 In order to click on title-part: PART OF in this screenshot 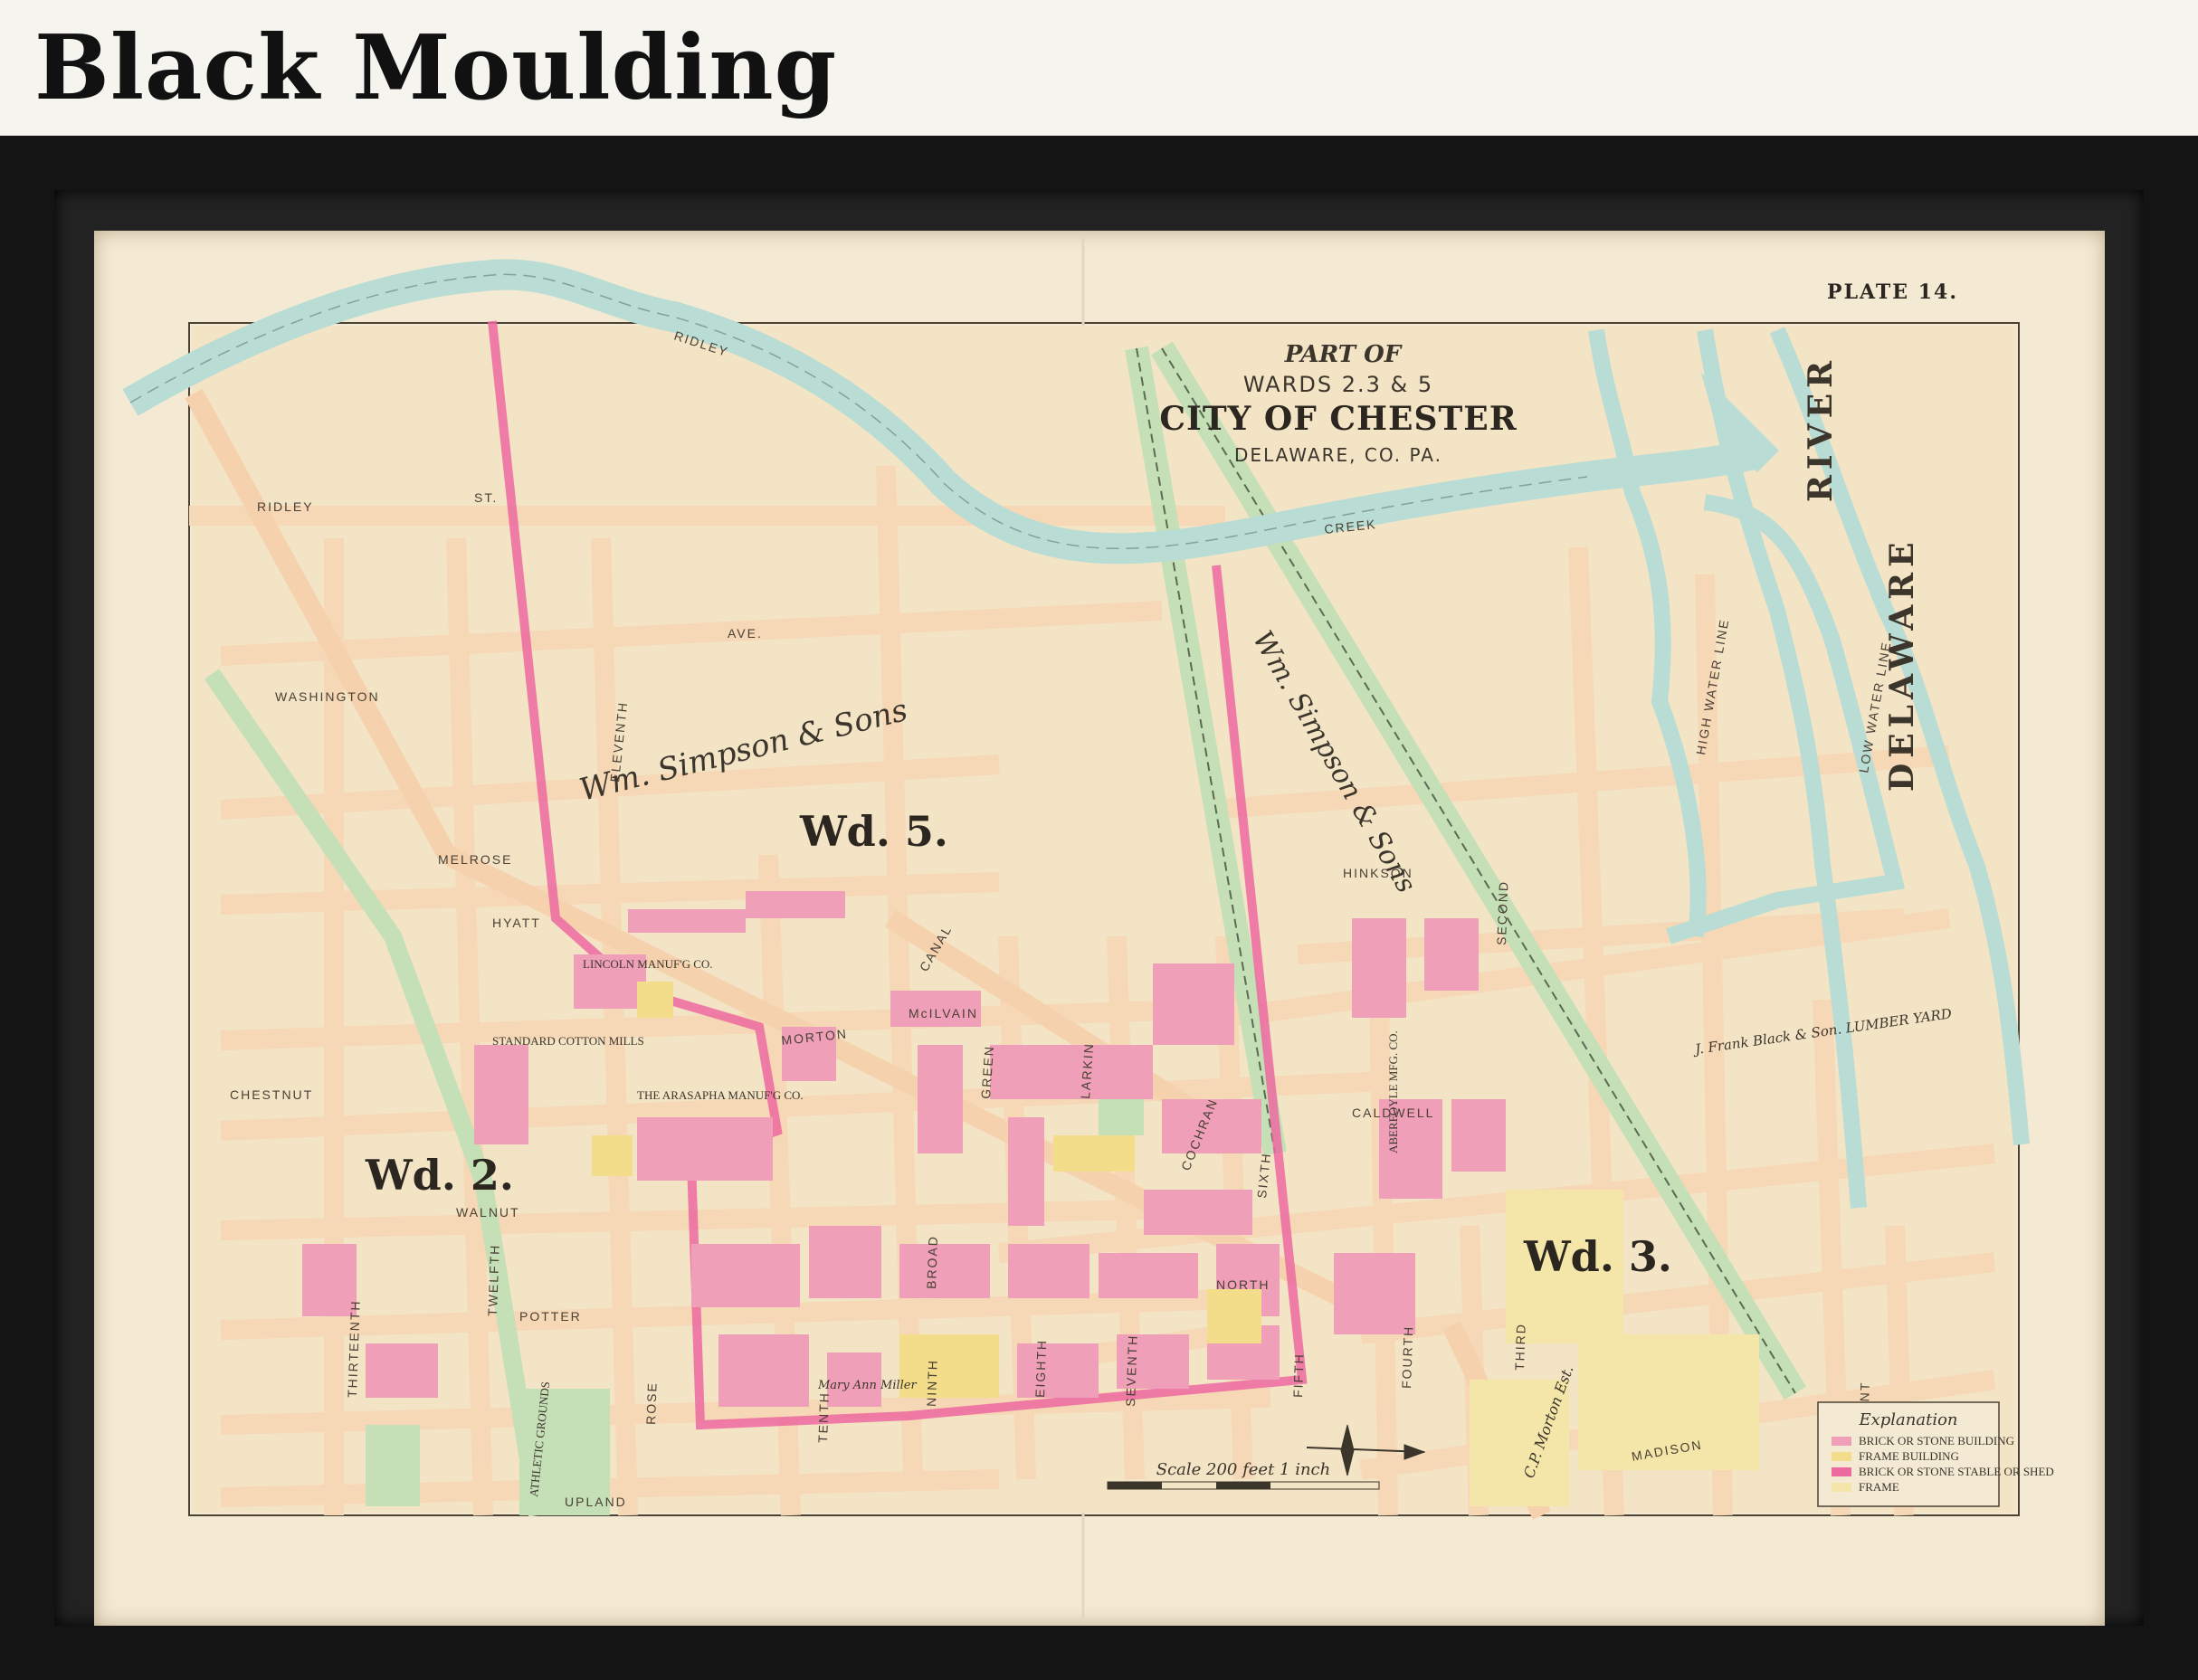, I will do `click(1344, 355)`.